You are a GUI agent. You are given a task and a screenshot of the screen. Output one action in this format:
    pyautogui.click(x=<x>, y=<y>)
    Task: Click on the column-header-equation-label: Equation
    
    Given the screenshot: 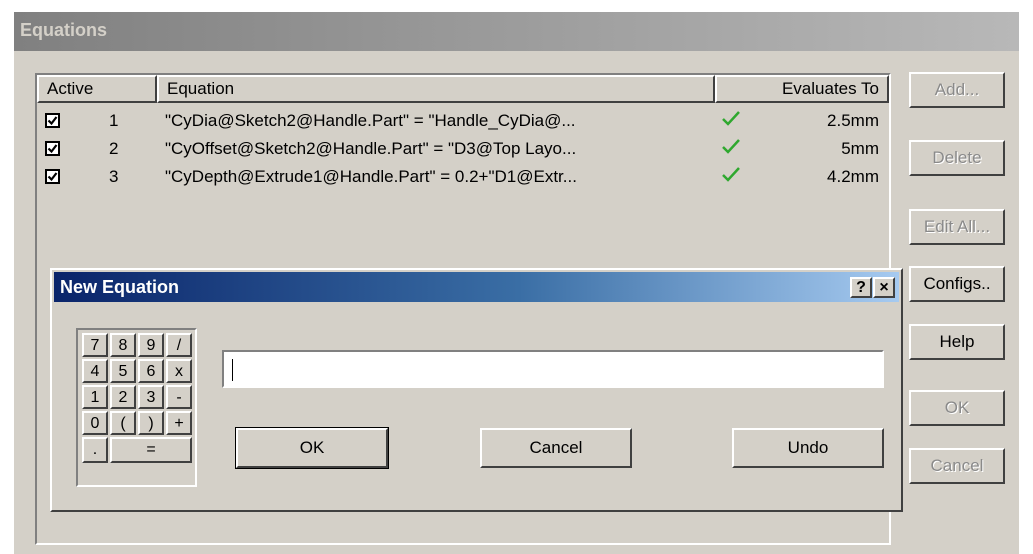 What is the action you would take?
    pyautogui.click(x=201, y=88)
    